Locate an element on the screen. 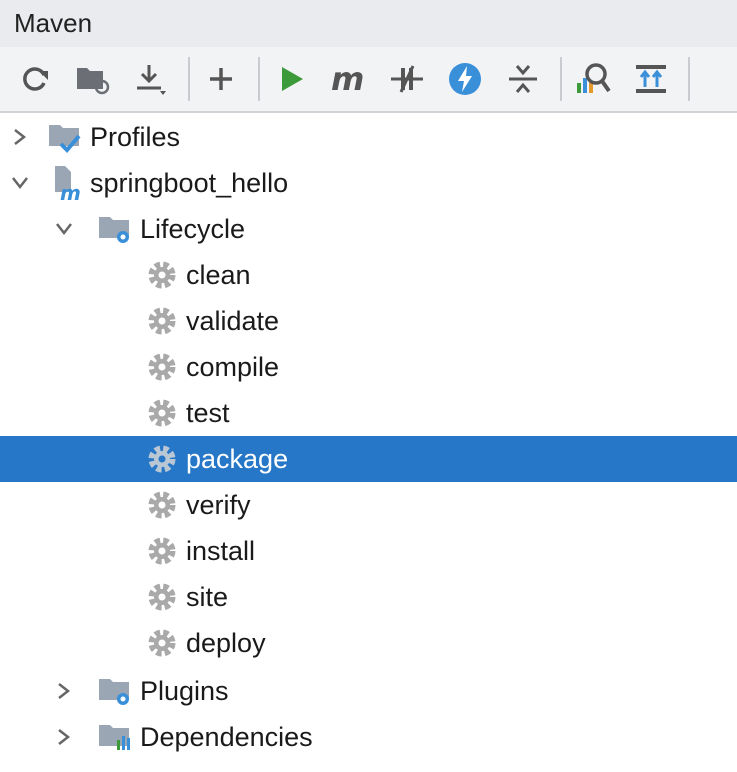  plugins-folder-icon is located at coordinates (116, 691).